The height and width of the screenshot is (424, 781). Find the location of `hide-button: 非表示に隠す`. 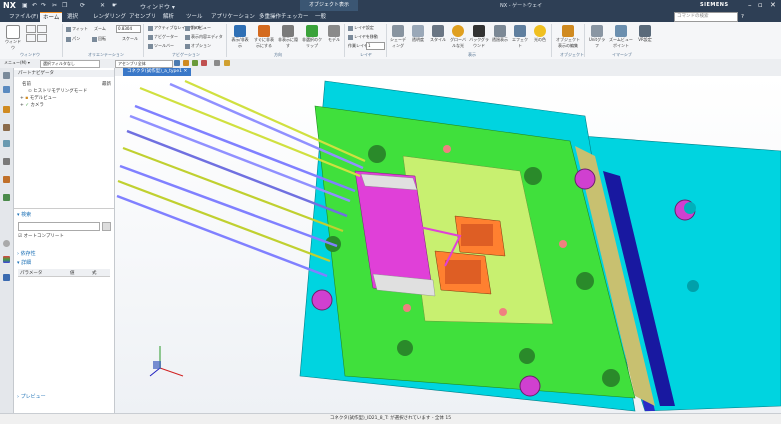

hide-button: 非表示に隠す is located at coordinates (288, 37).